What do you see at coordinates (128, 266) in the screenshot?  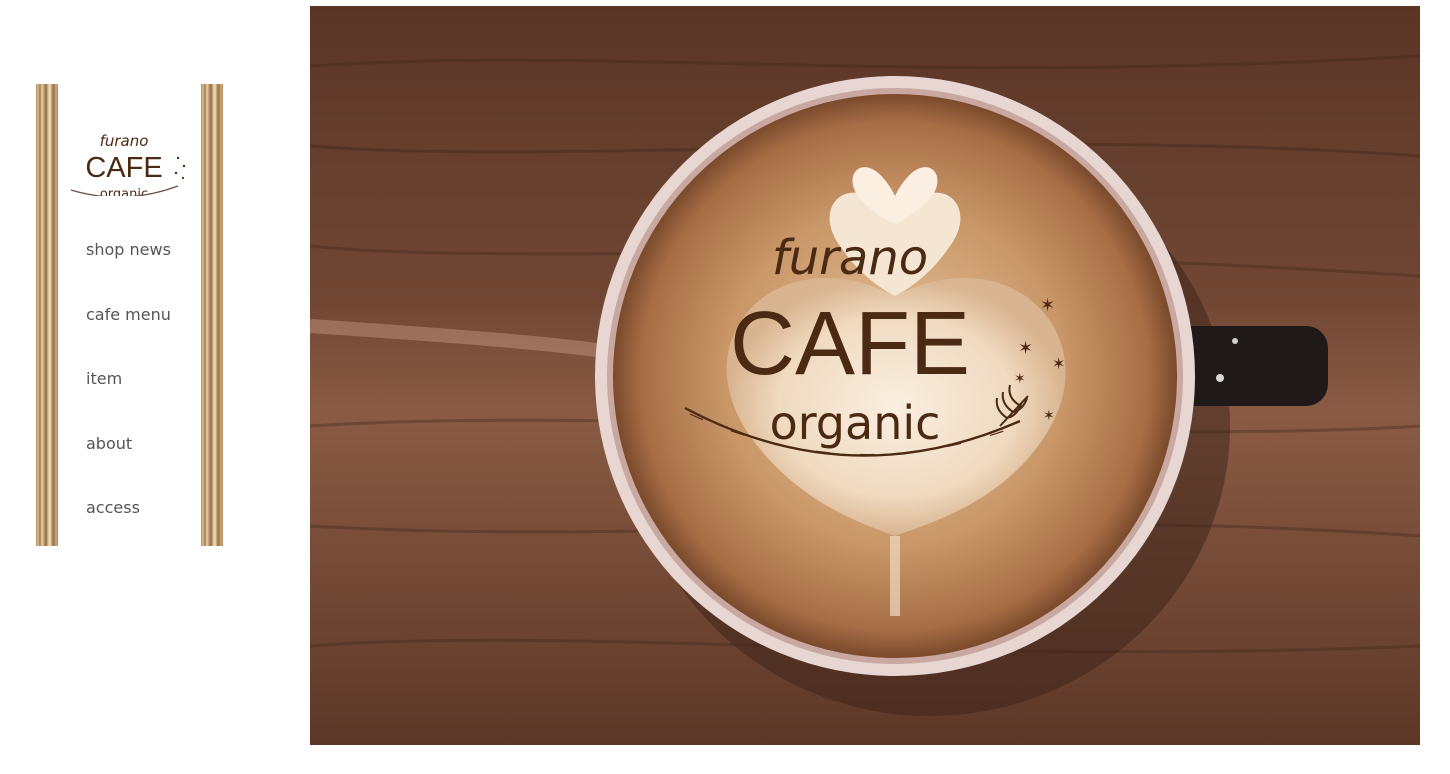 I see `nav-item-shop-news: shop news` at bounding box center [128, 266].